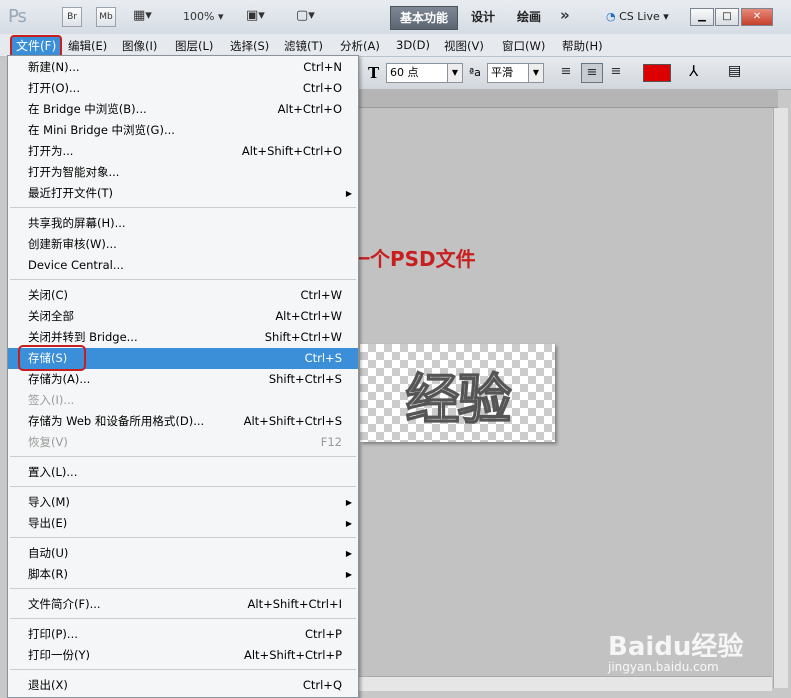 The image size is (791, 698). I want to click on close-button: ✕, so click(757, 17).